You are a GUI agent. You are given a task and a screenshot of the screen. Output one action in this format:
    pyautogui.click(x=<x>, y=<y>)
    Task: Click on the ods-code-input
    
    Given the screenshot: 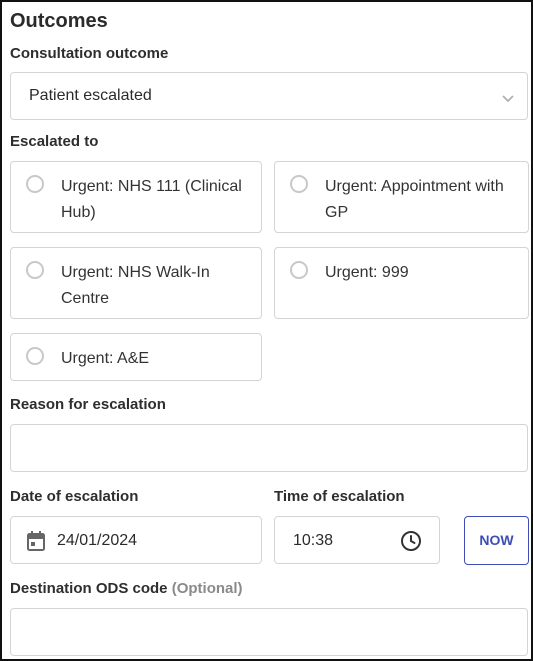 What is the action you would take?
    pyautogui.click(x=269, y=632)
    